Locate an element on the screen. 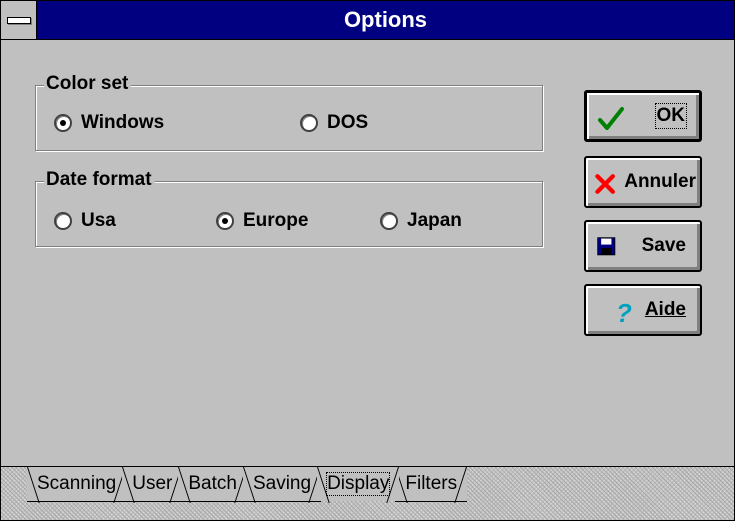  ok-button: OK is located at coordinates (643, 116).